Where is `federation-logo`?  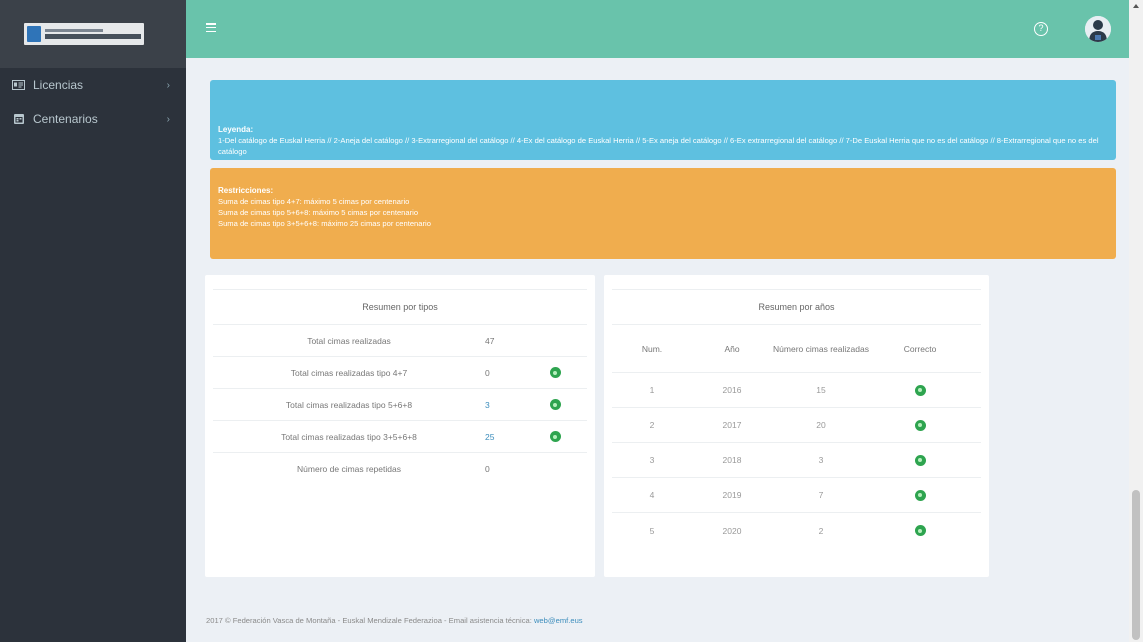 federation-logo is located at coordinates (84, 34).